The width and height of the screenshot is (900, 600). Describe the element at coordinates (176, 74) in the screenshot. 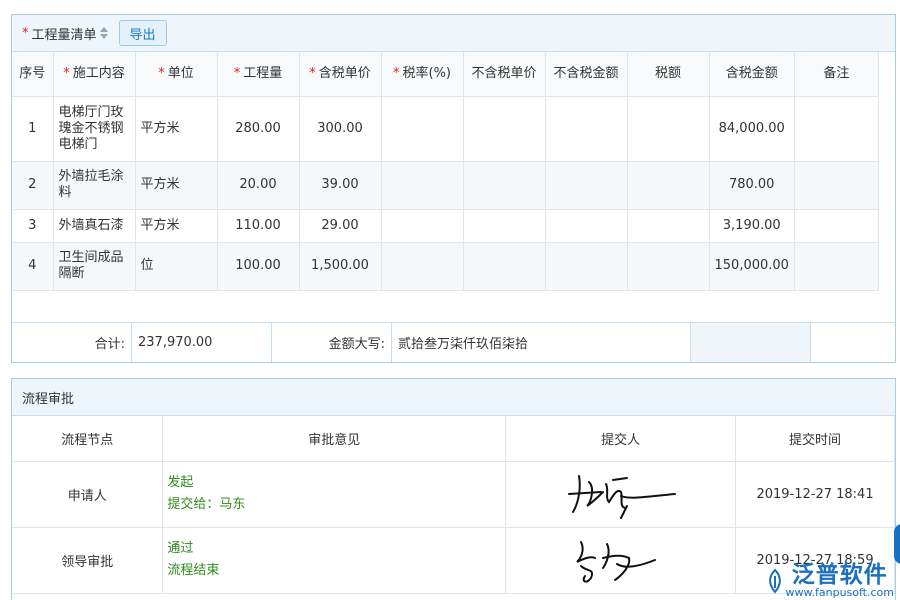

I see `col-header-unit: *单位` at that location.